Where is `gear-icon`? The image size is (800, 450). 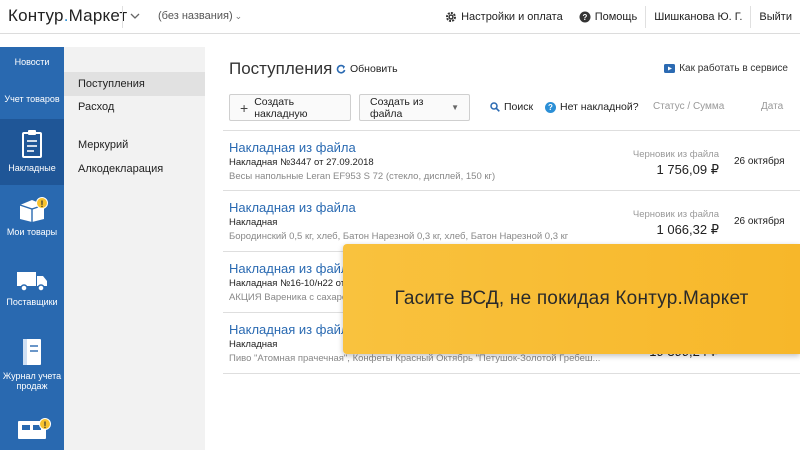 gear-icon is located at coordinates (451, 17).